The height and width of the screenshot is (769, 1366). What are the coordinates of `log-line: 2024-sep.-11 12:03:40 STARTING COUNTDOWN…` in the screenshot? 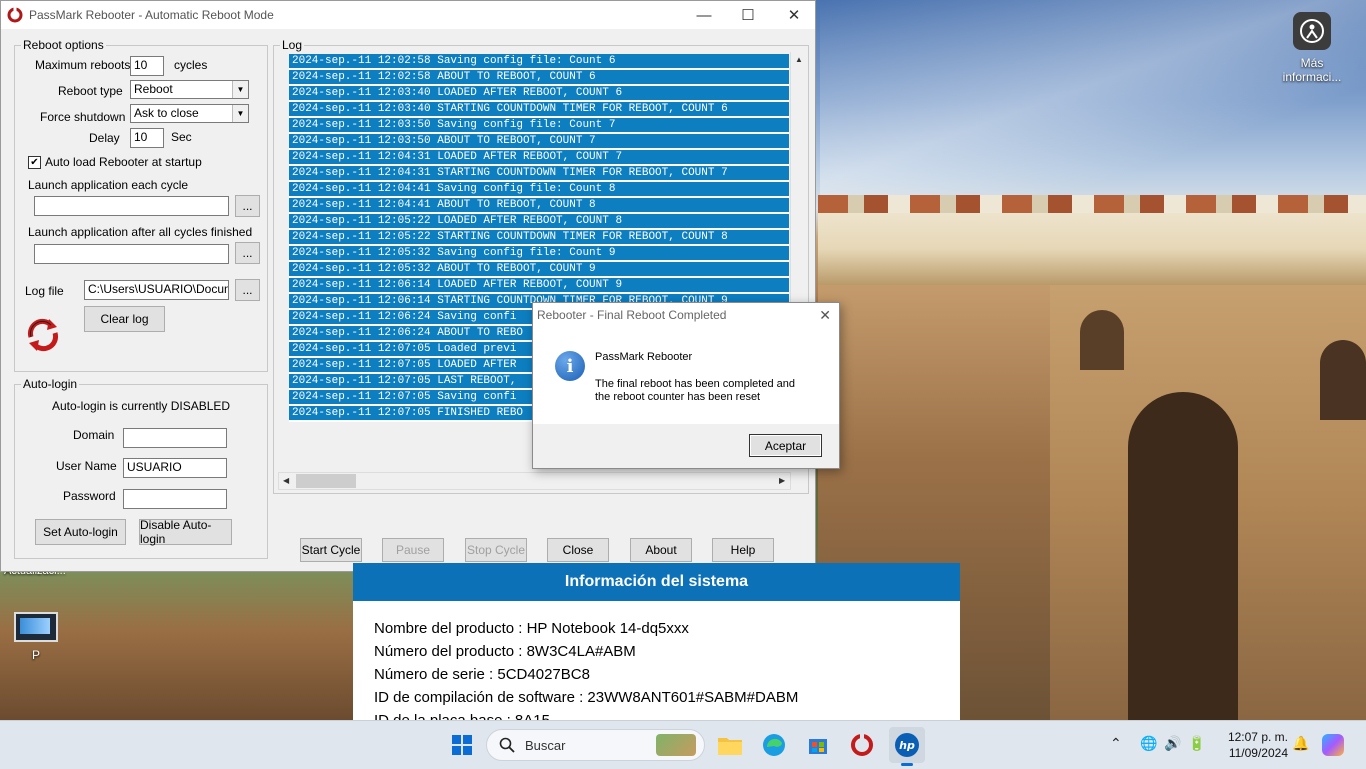 It's located at (539, 110).